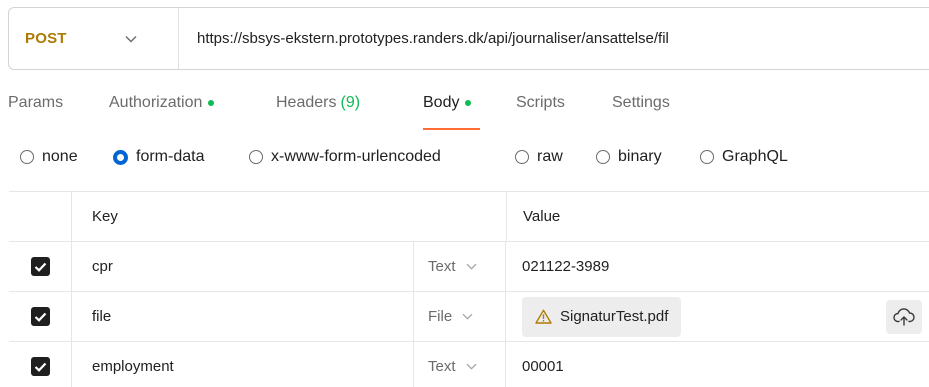 The image size is (929, 387). What do you see at coordinates (46, 38) in the screenshot?
I see `method-label: POST` at bounding box center [46, 38].